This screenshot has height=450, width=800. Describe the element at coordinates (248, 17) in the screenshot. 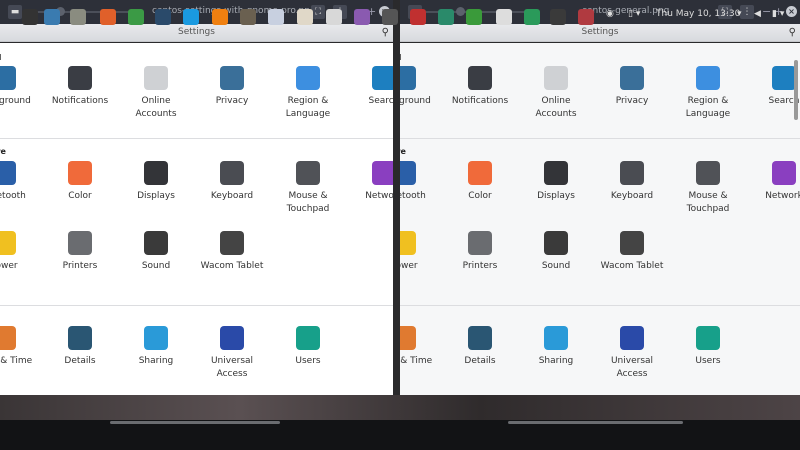

I see `gimp-icon` at that location.